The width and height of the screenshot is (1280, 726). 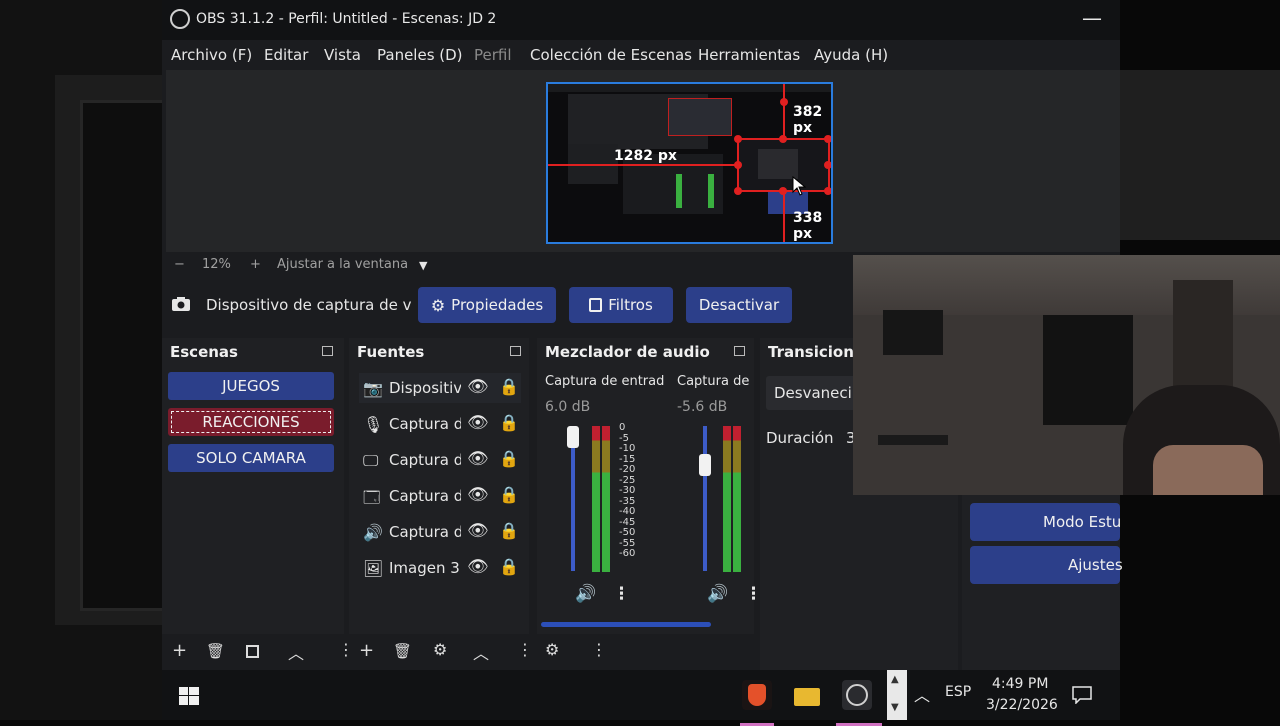 I want to click on menu-coleccion-escenas: Colección de Escenas, so click(x=611, y=55).